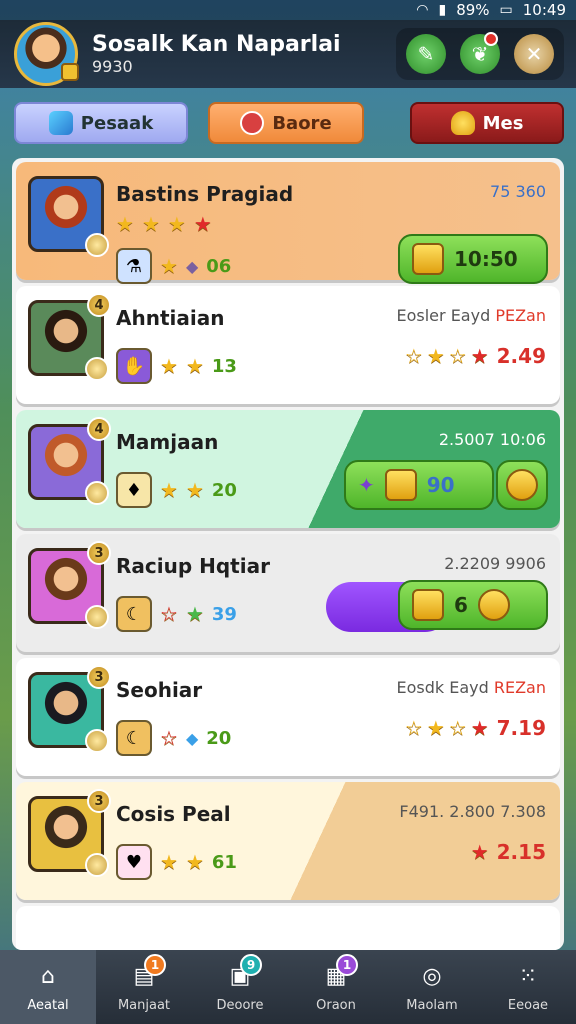 The width and height of the screenshot is (576, 1024). Describe the element at coordinates (170, 318) in the screenshot. I see `hero-name: Ahntiaian` at that location.